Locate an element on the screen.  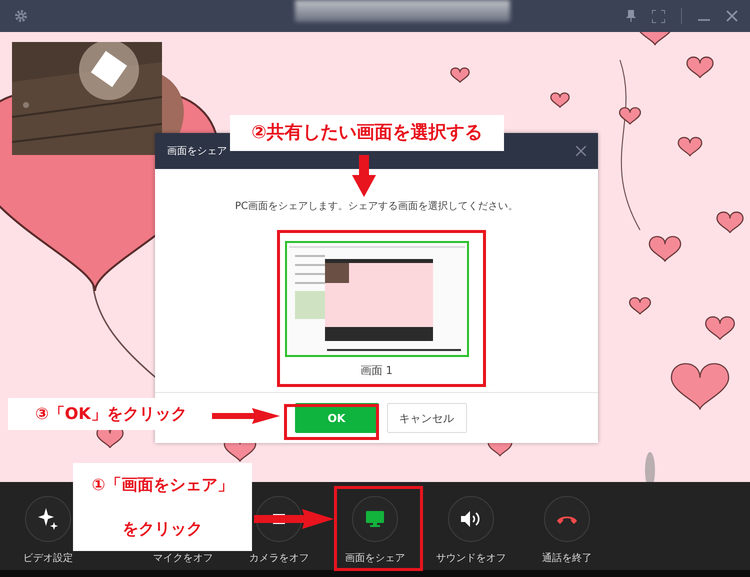
close-icon is located at coordinates (732, 16).